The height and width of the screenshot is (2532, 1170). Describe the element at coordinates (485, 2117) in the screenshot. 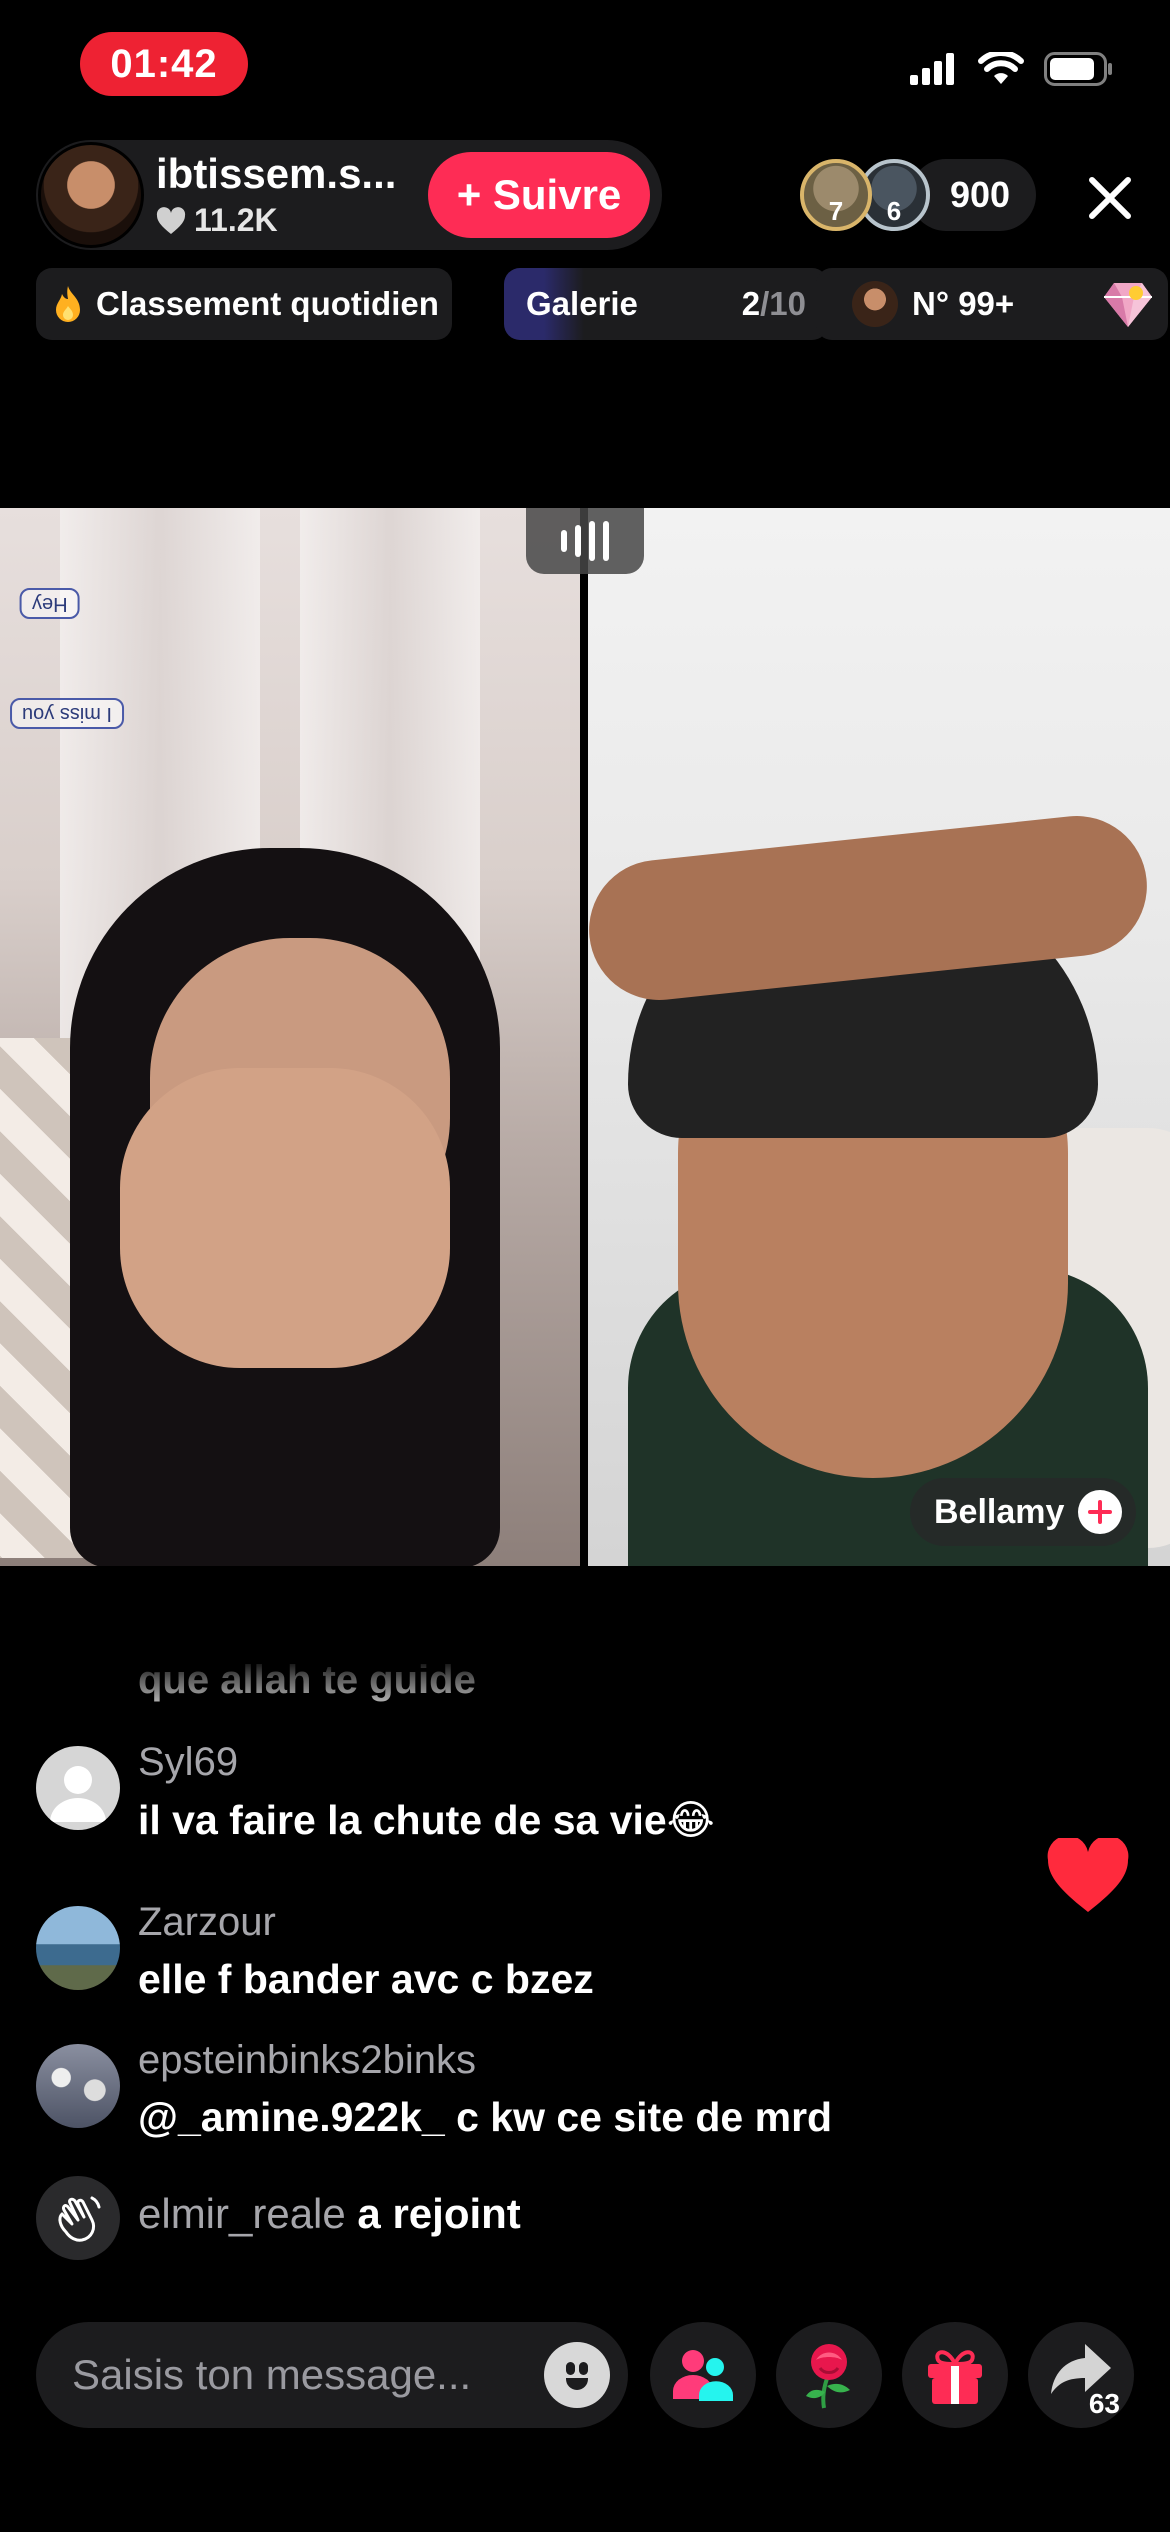

I see `comment-message: @_amine.922k_ c kw ce site de mrd` at that location.